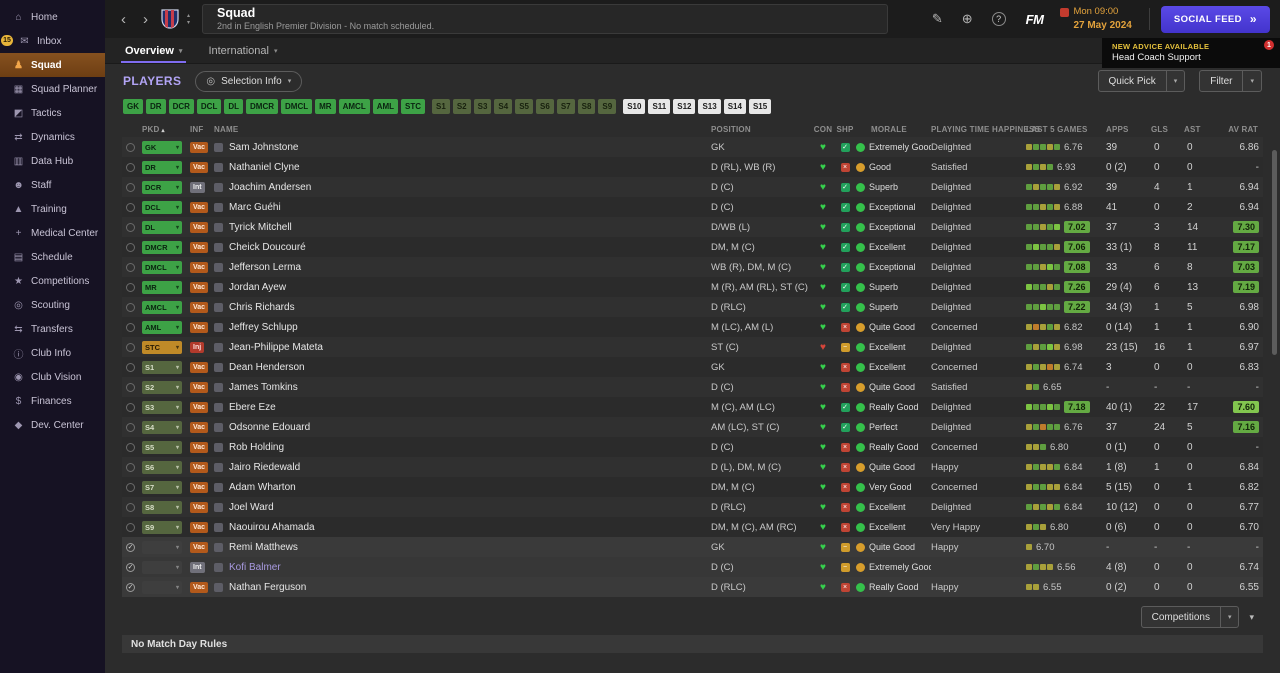 The width and height of the screenshot is (1280, 673). What do you see at coordinates (1066, 129) in the screenshot?
I see `column-header-last-5-games: LAST 5 GAMES` at bounding box center [1066, 129].